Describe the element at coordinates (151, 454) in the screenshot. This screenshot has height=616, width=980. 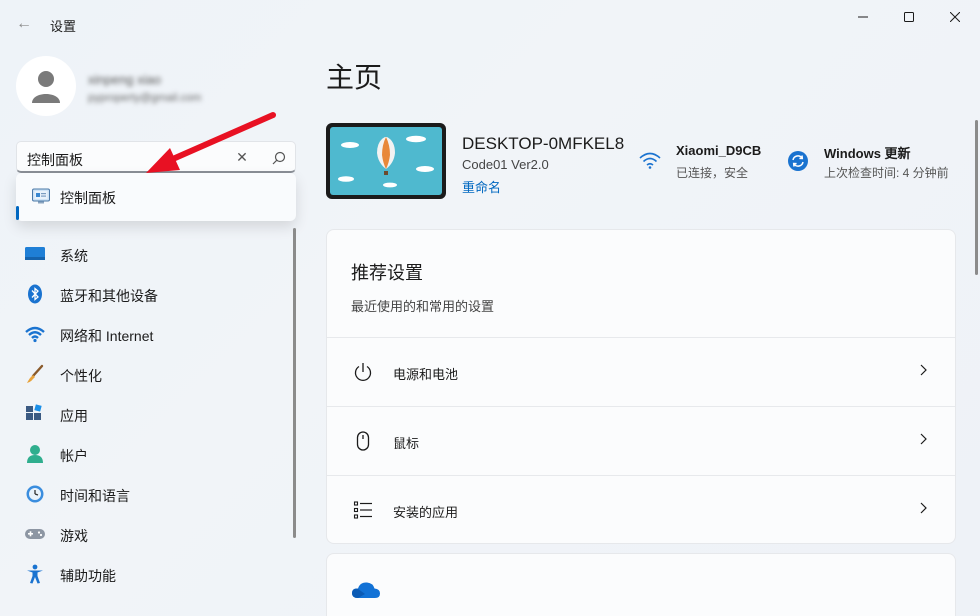
I see `sidebar-item-accounts: 帐户` at that location.